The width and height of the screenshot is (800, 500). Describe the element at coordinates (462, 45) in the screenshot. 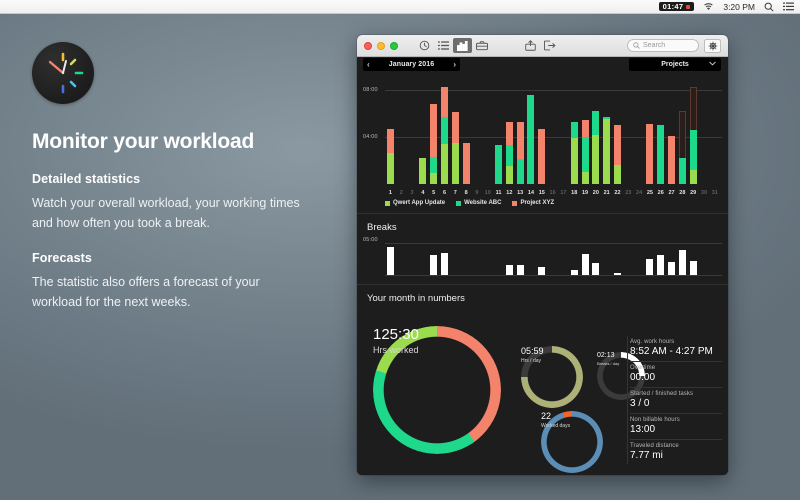

I see `bar-chart-icon` at that location.